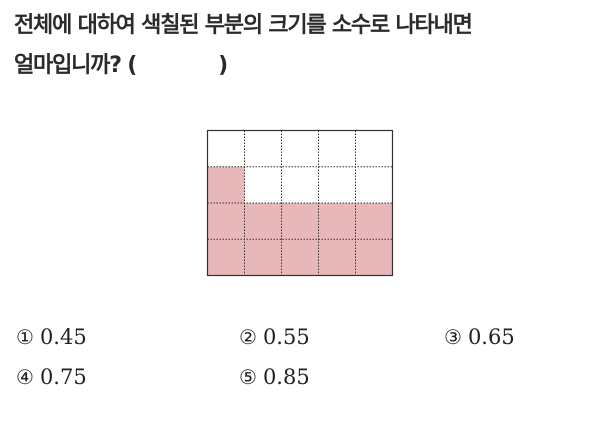 The width and height of the screenshot is (598, 426). Describe the element at coordinates (75, 65) in the screenshot. I see `question-line-2-prefix: 얼마입니까? (` at that location.